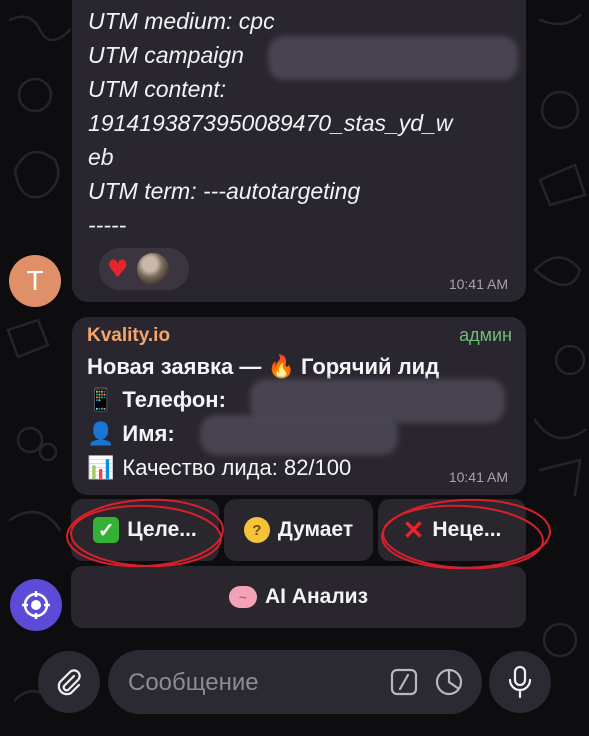 The height and width of the screenshot is (736, 589). I want to click on bot-menu-icon, so click(36, 605).